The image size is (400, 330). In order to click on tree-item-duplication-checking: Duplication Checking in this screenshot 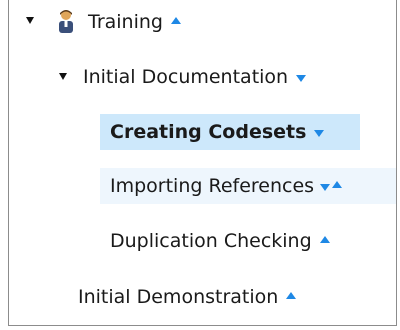, I will do `click(220, 241)`.